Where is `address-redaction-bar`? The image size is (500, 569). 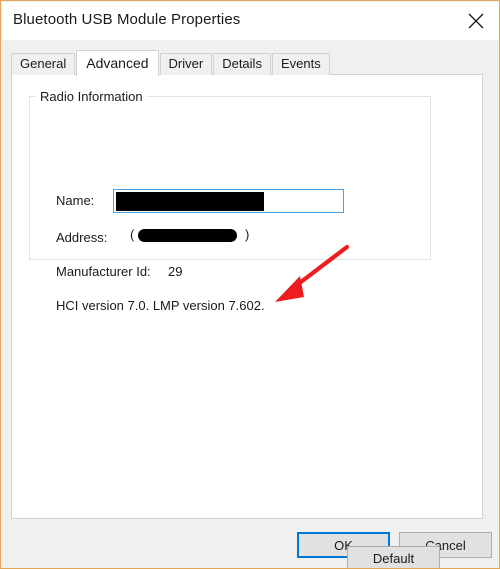
address-redaction-bar is located at coordinates (187, 235).